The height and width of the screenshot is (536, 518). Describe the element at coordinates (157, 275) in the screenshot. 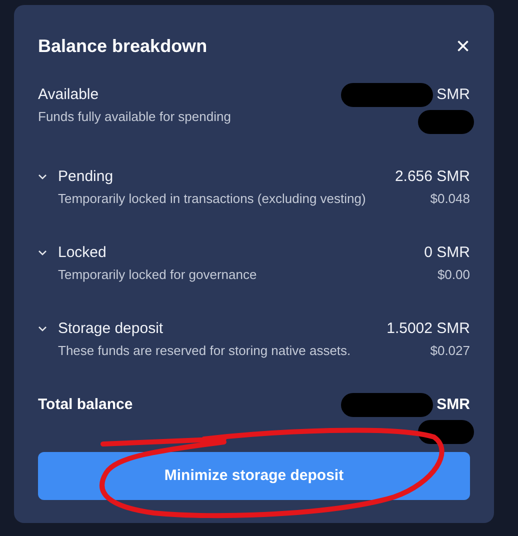

I see `section-description: Temporarily locked for governance` at that location.